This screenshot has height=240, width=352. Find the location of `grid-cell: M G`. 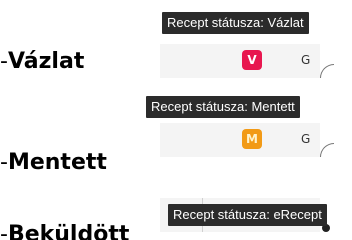

grid-cell: M G is located at coordinates (247, 140).